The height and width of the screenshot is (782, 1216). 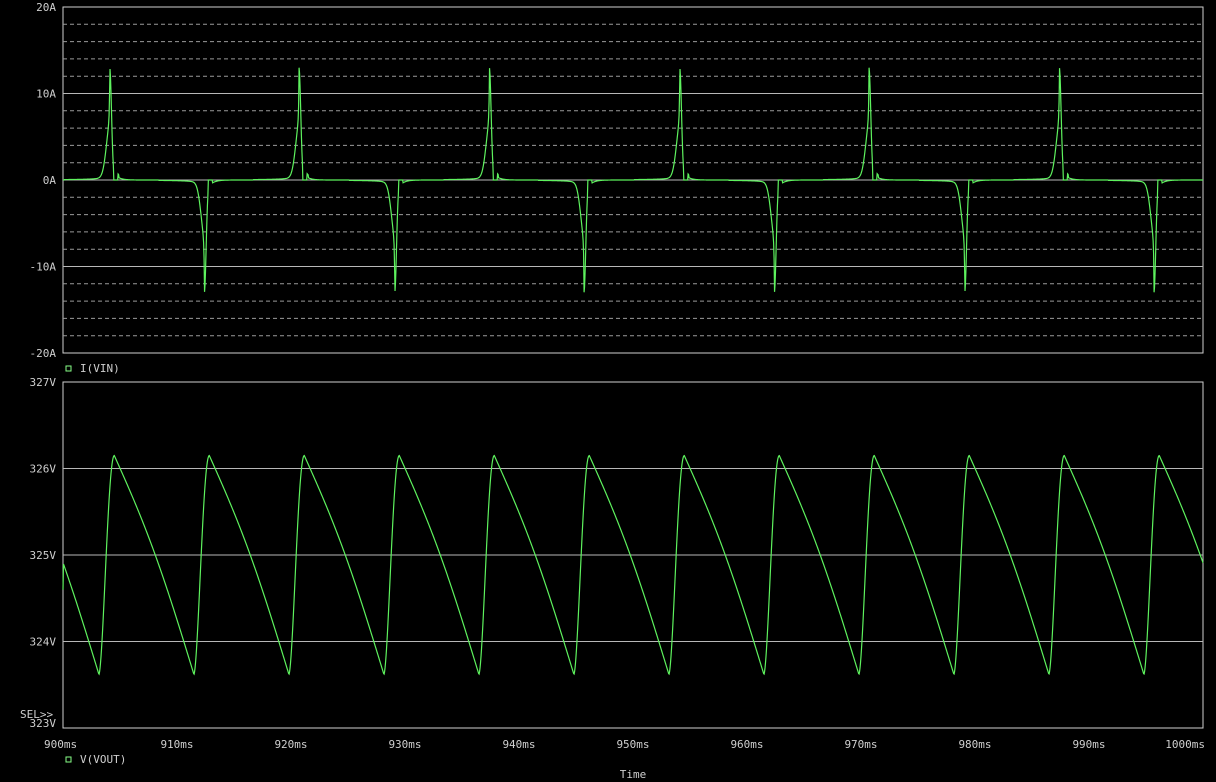 I want to click on bottom-y-axis-ticks: 327V326V325V324V323V, so click(x=43, y=553).